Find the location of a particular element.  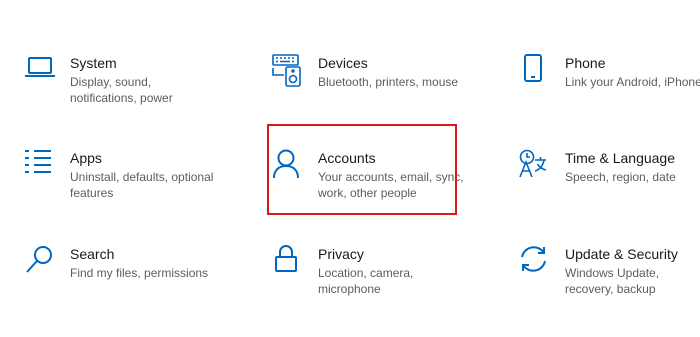

phone-icon is located at coordinates (535, 71).